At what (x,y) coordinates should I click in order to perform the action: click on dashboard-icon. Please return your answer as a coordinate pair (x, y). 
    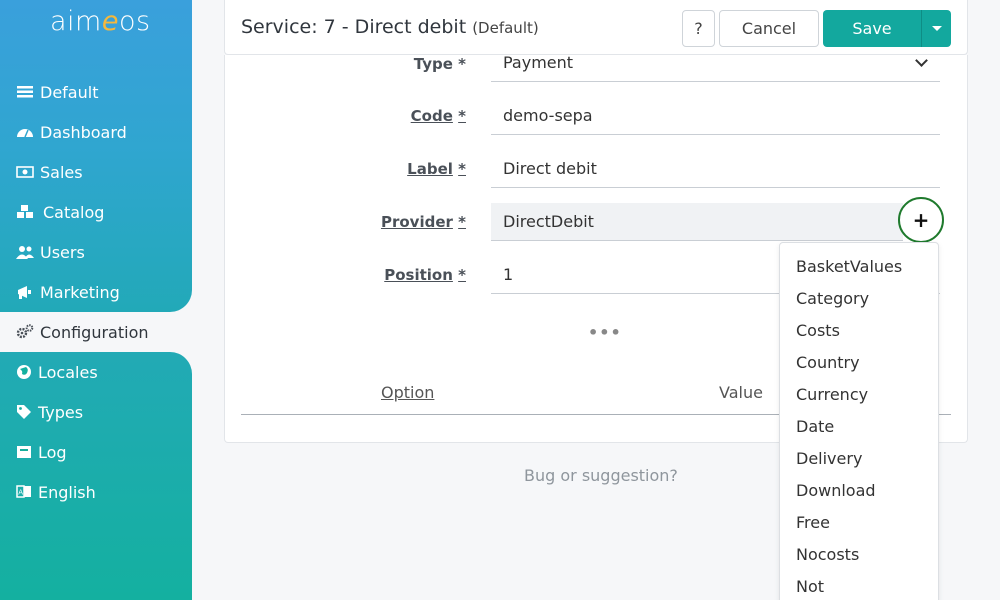
    Looking at the image, I should click on (25, 132).